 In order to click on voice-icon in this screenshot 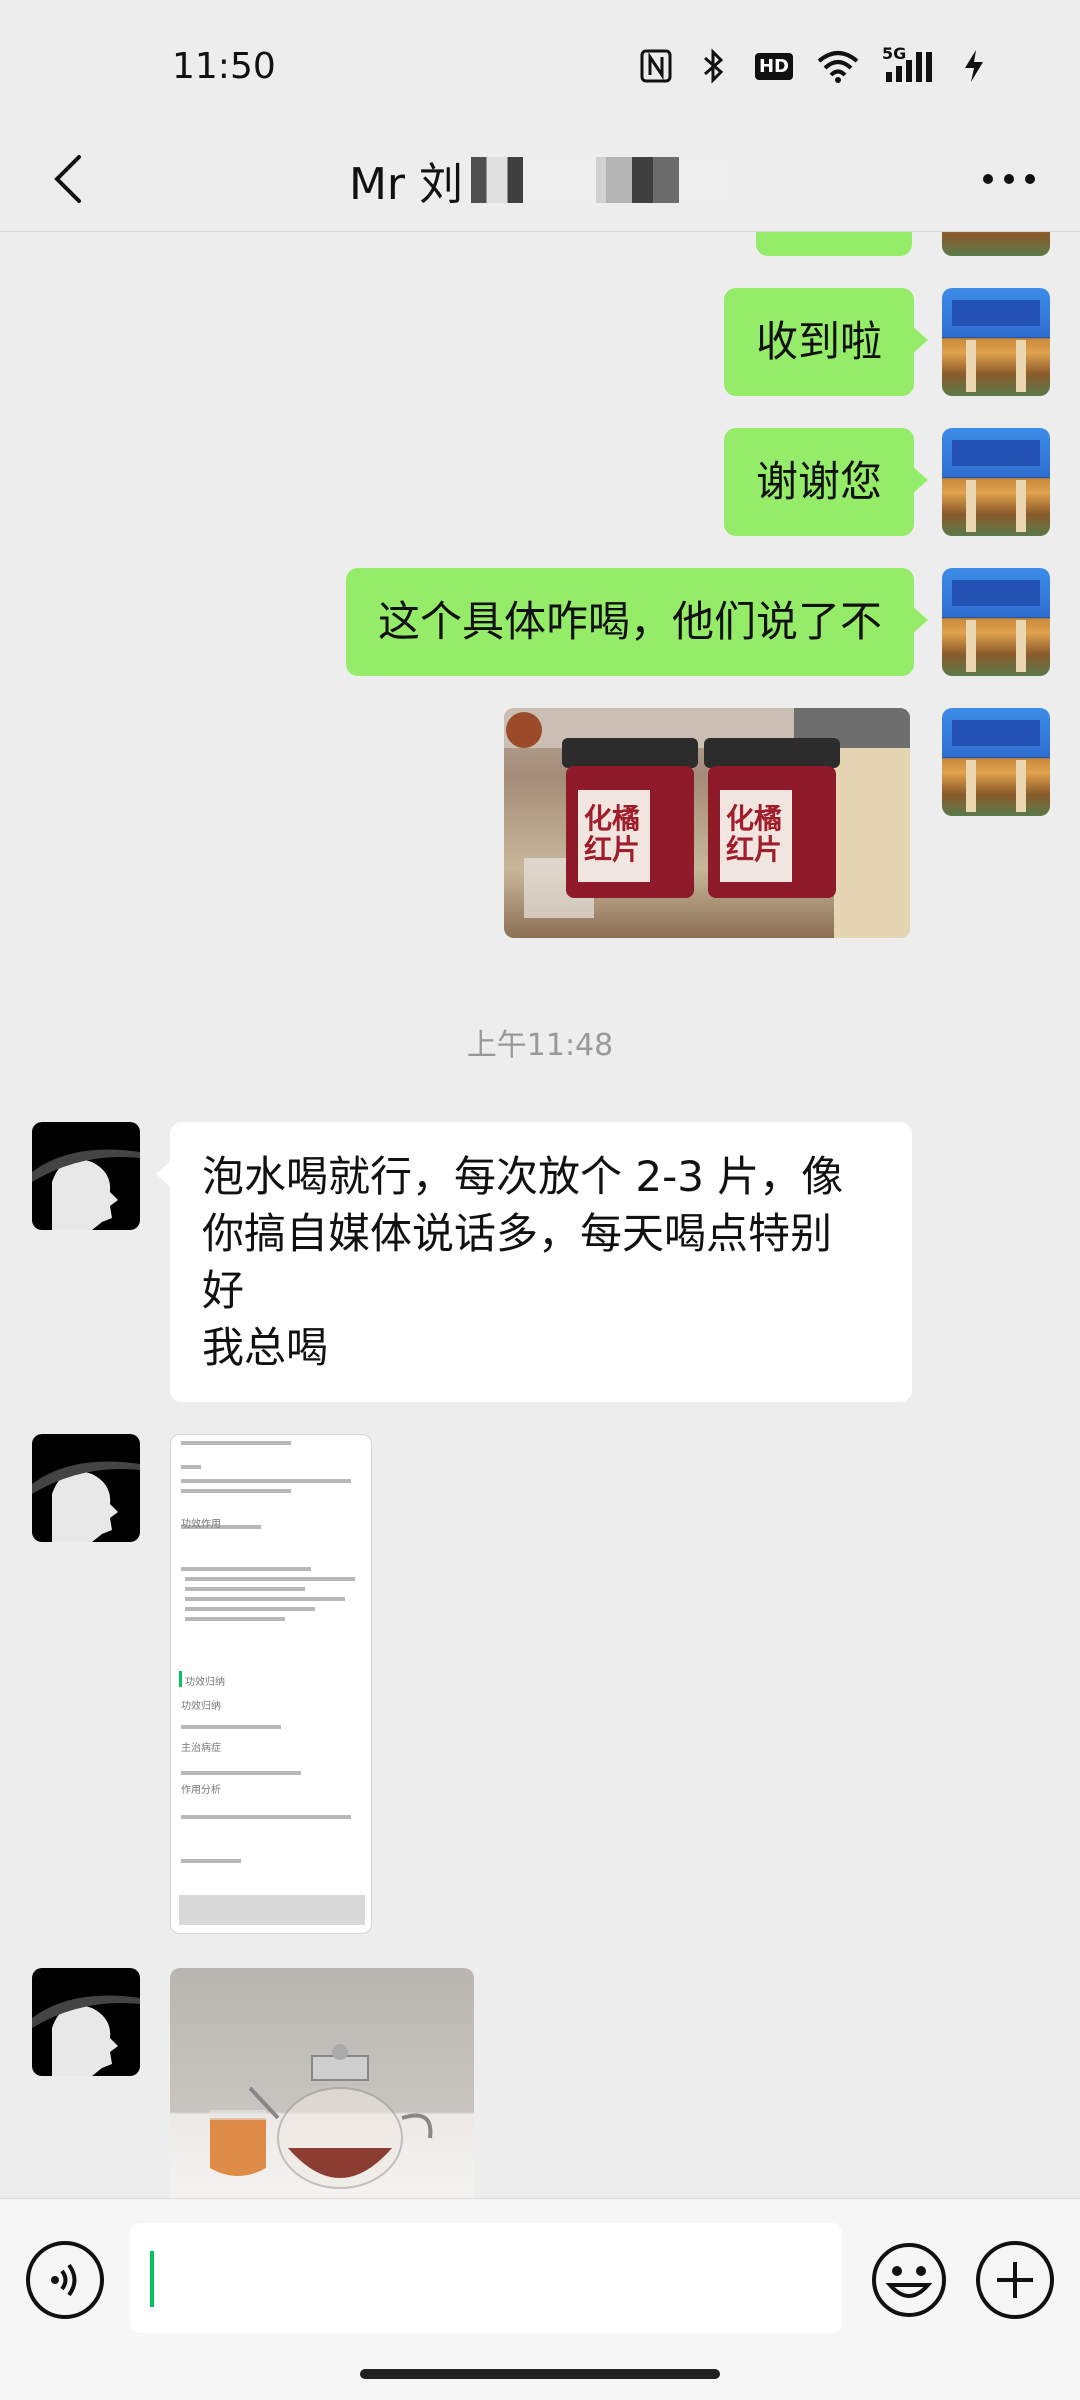, I will do `click(64, 2280)`.